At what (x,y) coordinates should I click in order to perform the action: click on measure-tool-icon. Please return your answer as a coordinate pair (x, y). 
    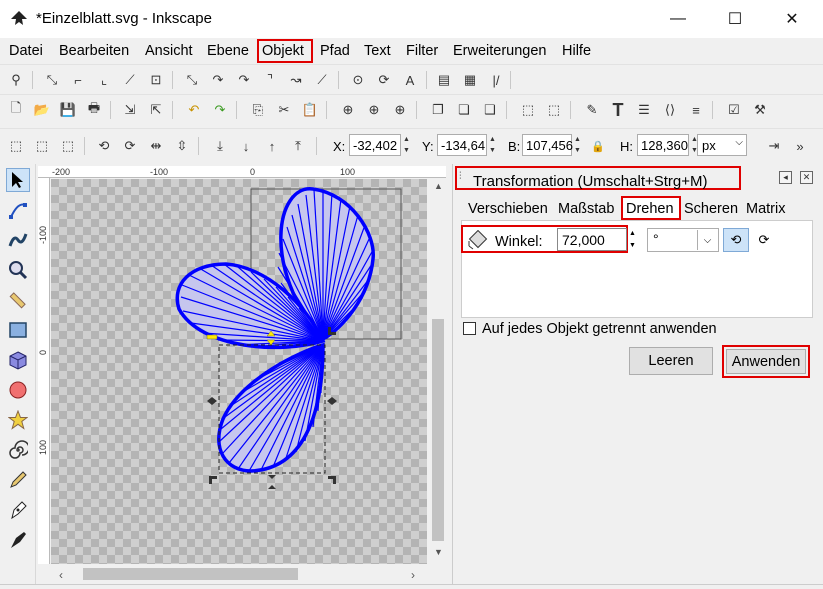
    Looking at the image, I should click on (18, 300).